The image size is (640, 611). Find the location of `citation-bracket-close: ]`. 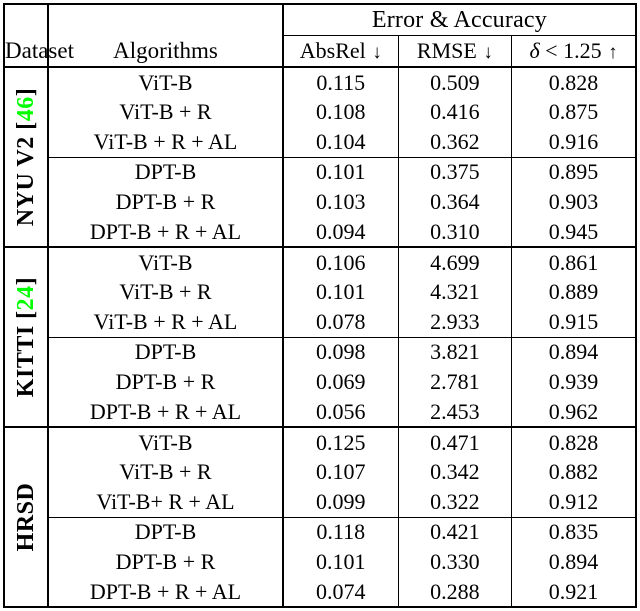

citation-bracket-close: ] is located at coordinates (26, 281).